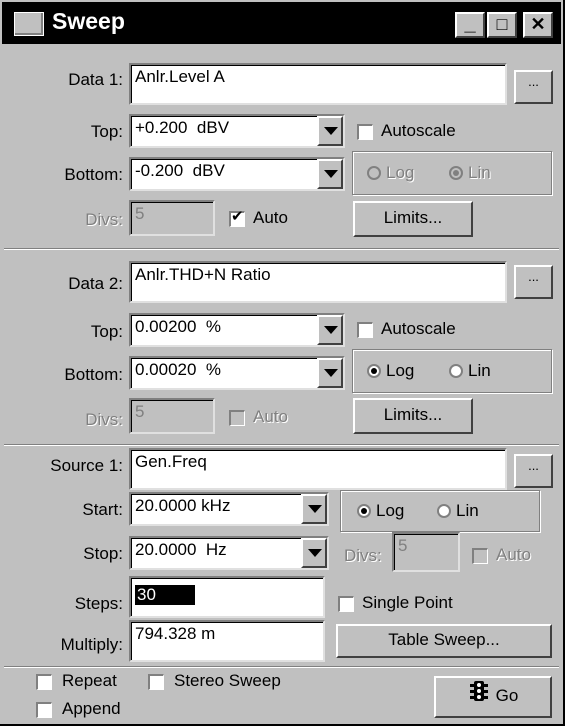 The image size is (565, 726). Describe the element at coordinates (98, 603) in the screenshot. I see `source1-steps-label: Steps:` at that location.